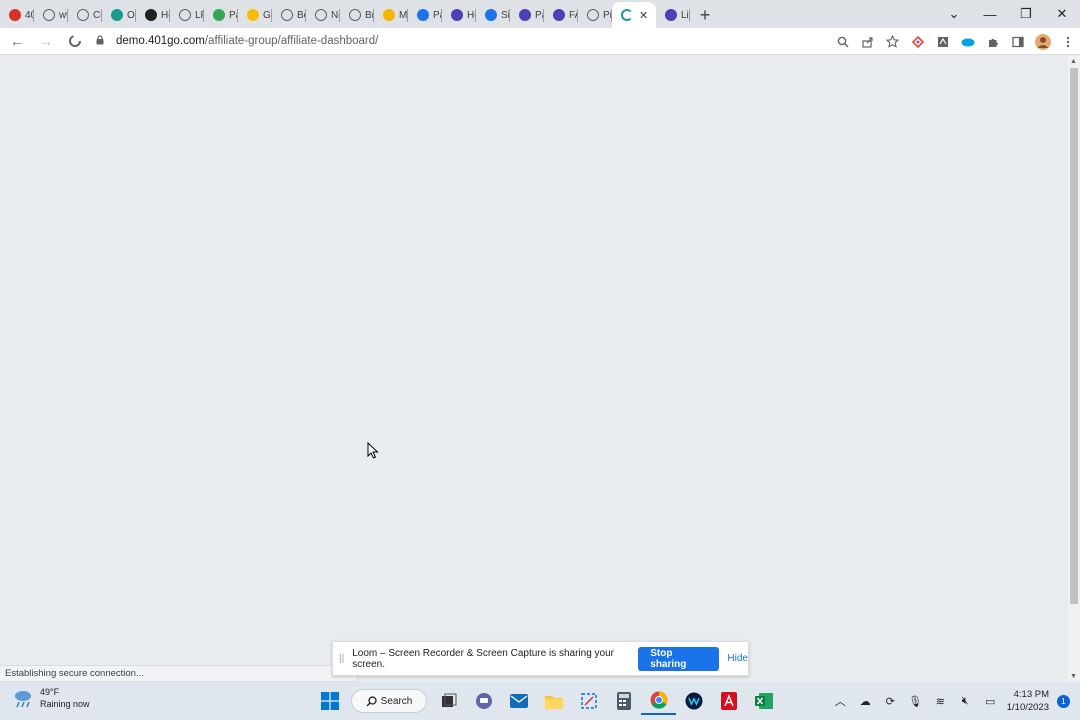 The image size is (1080, 720). I want to click on clock-date: 1/10/2023, so click(1027, 707).